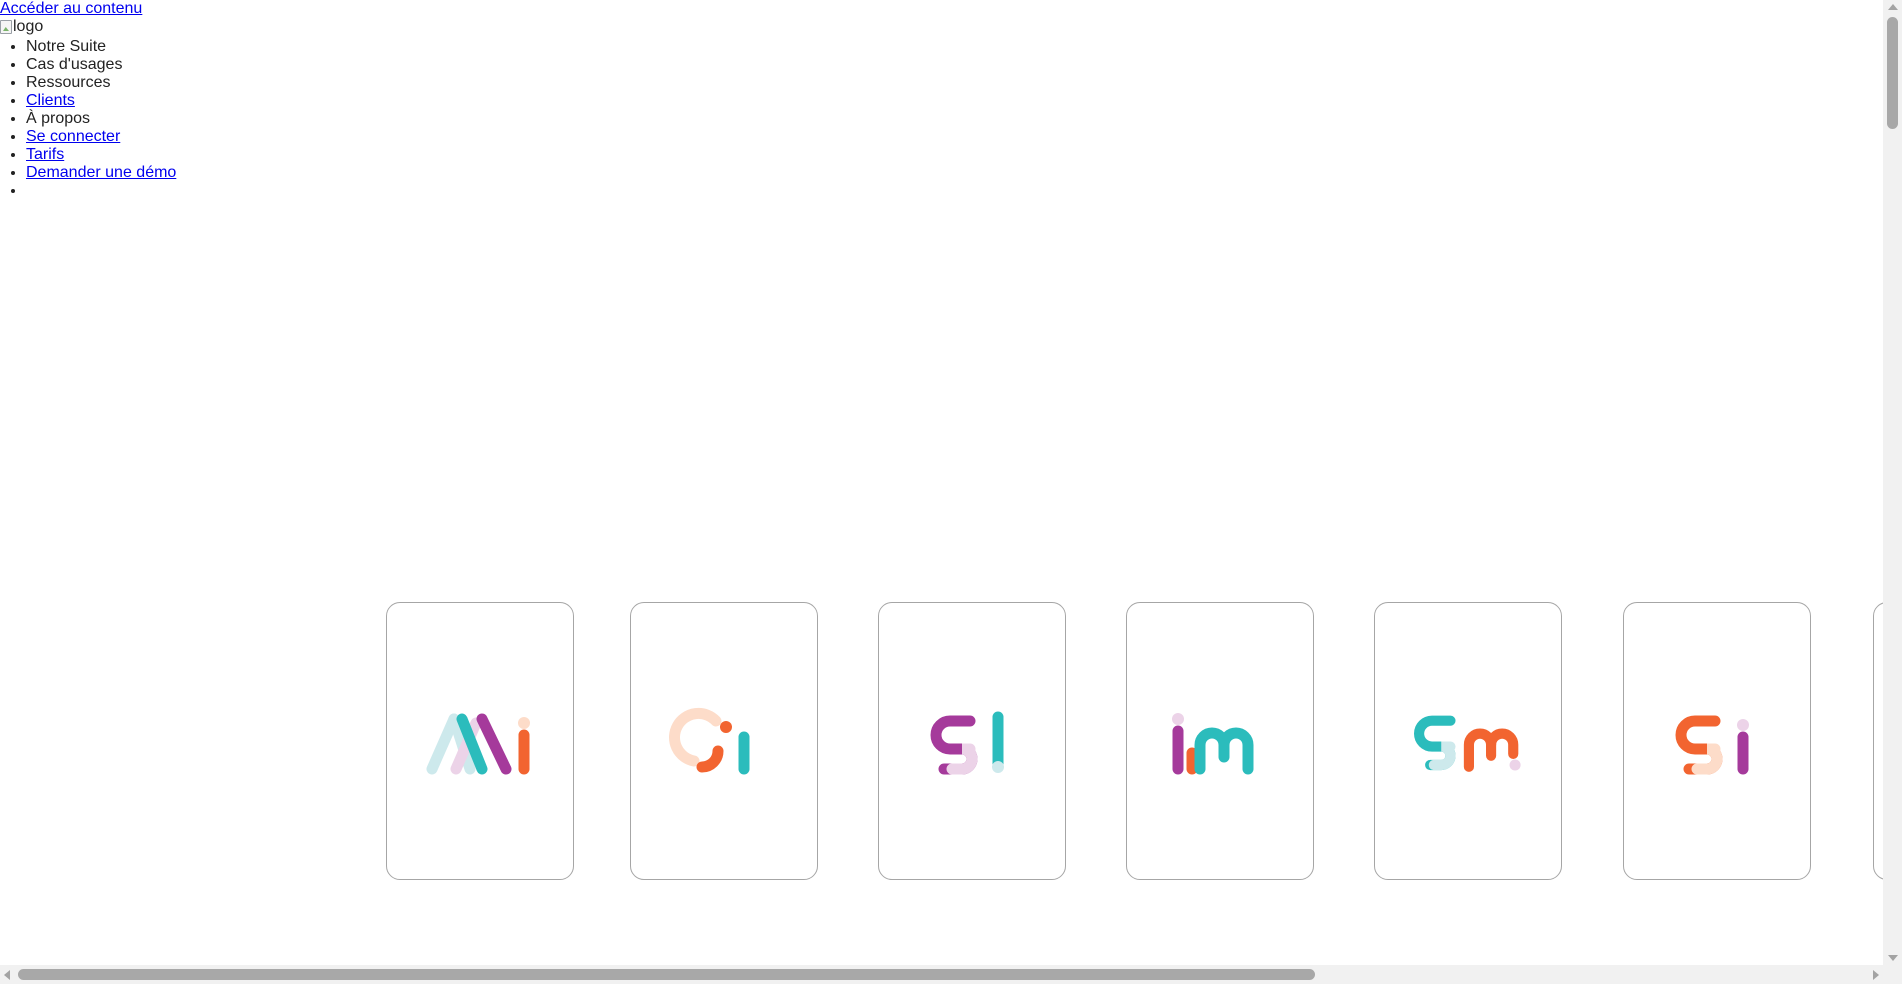 This screenshot has height=984, width=1902. I want to click on sm-logo-icon, so click(1467, 743).